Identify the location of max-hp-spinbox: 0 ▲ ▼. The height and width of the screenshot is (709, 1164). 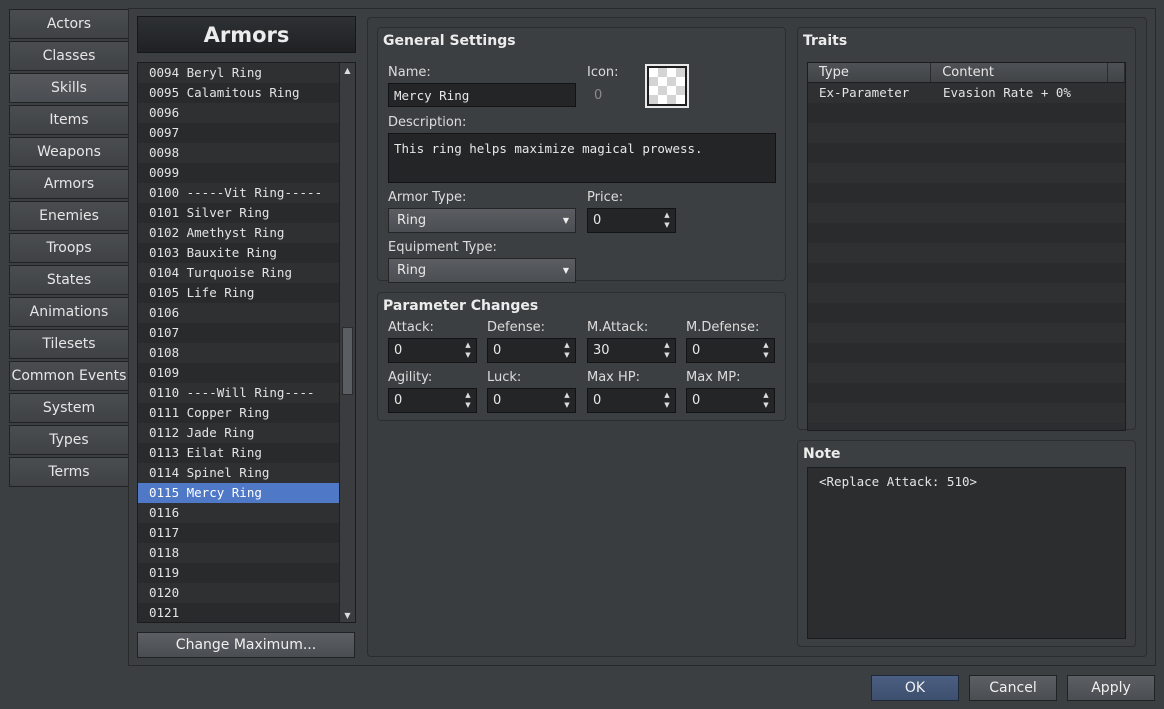
(631, 400).